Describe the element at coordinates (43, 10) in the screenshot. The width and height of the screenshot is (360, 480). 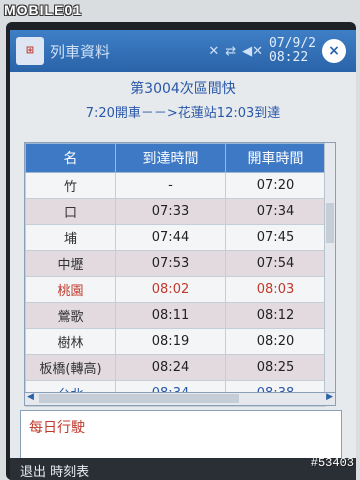
I see `brand-watermark: MOBILE01` at that location.